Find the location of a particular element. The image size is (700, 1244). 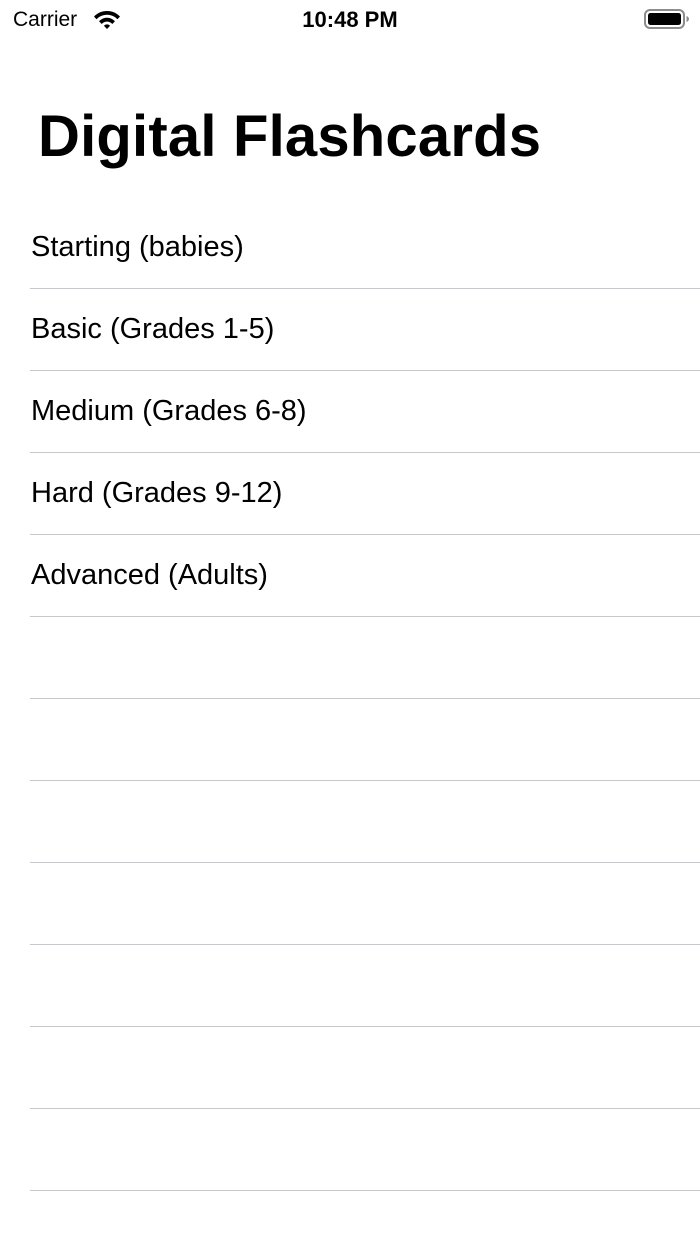

list-item-advanced: Advanced (Adults) is located at coordinates (350, 576).